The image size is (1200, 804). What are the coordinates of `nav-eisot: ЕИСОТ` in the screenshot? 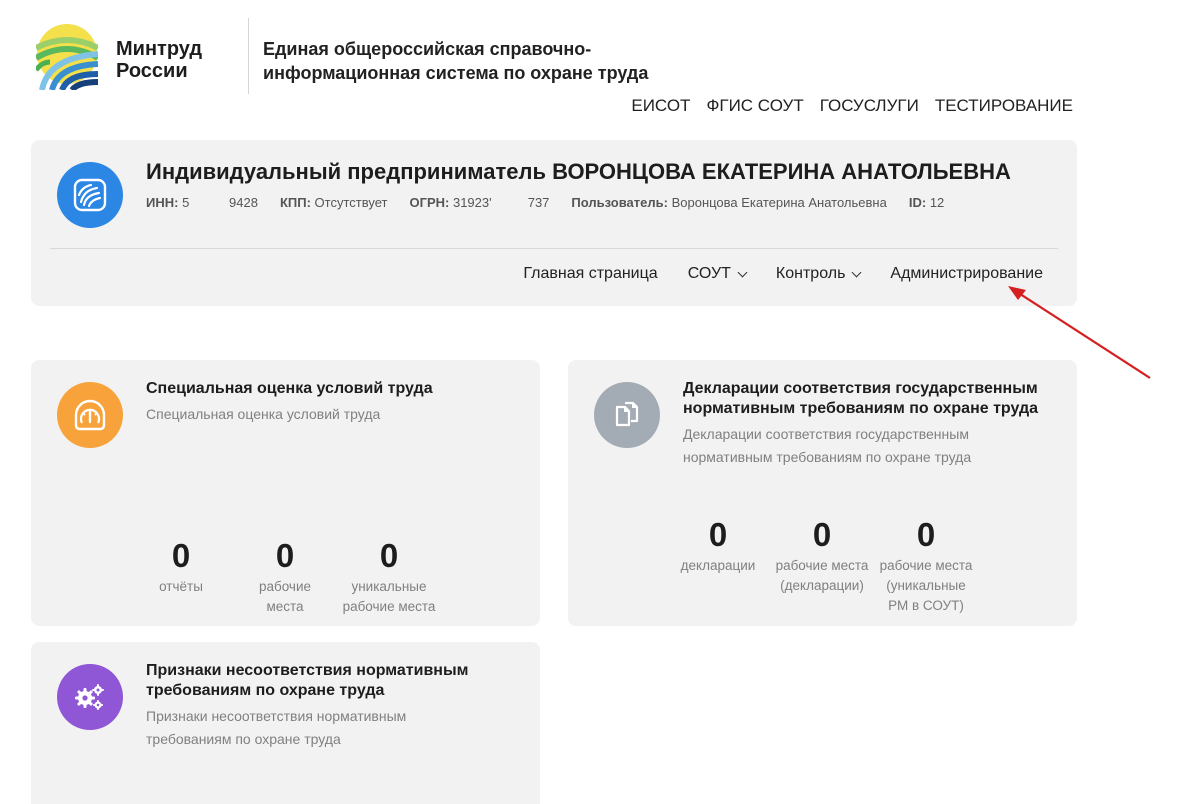 It's located at (660, 106).